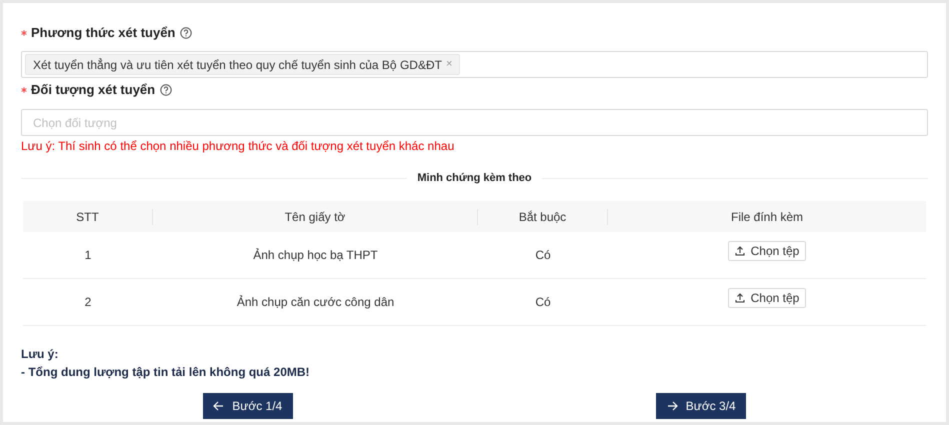  I want to click on select-field: Chọn đối tượng, so click(474, 122).